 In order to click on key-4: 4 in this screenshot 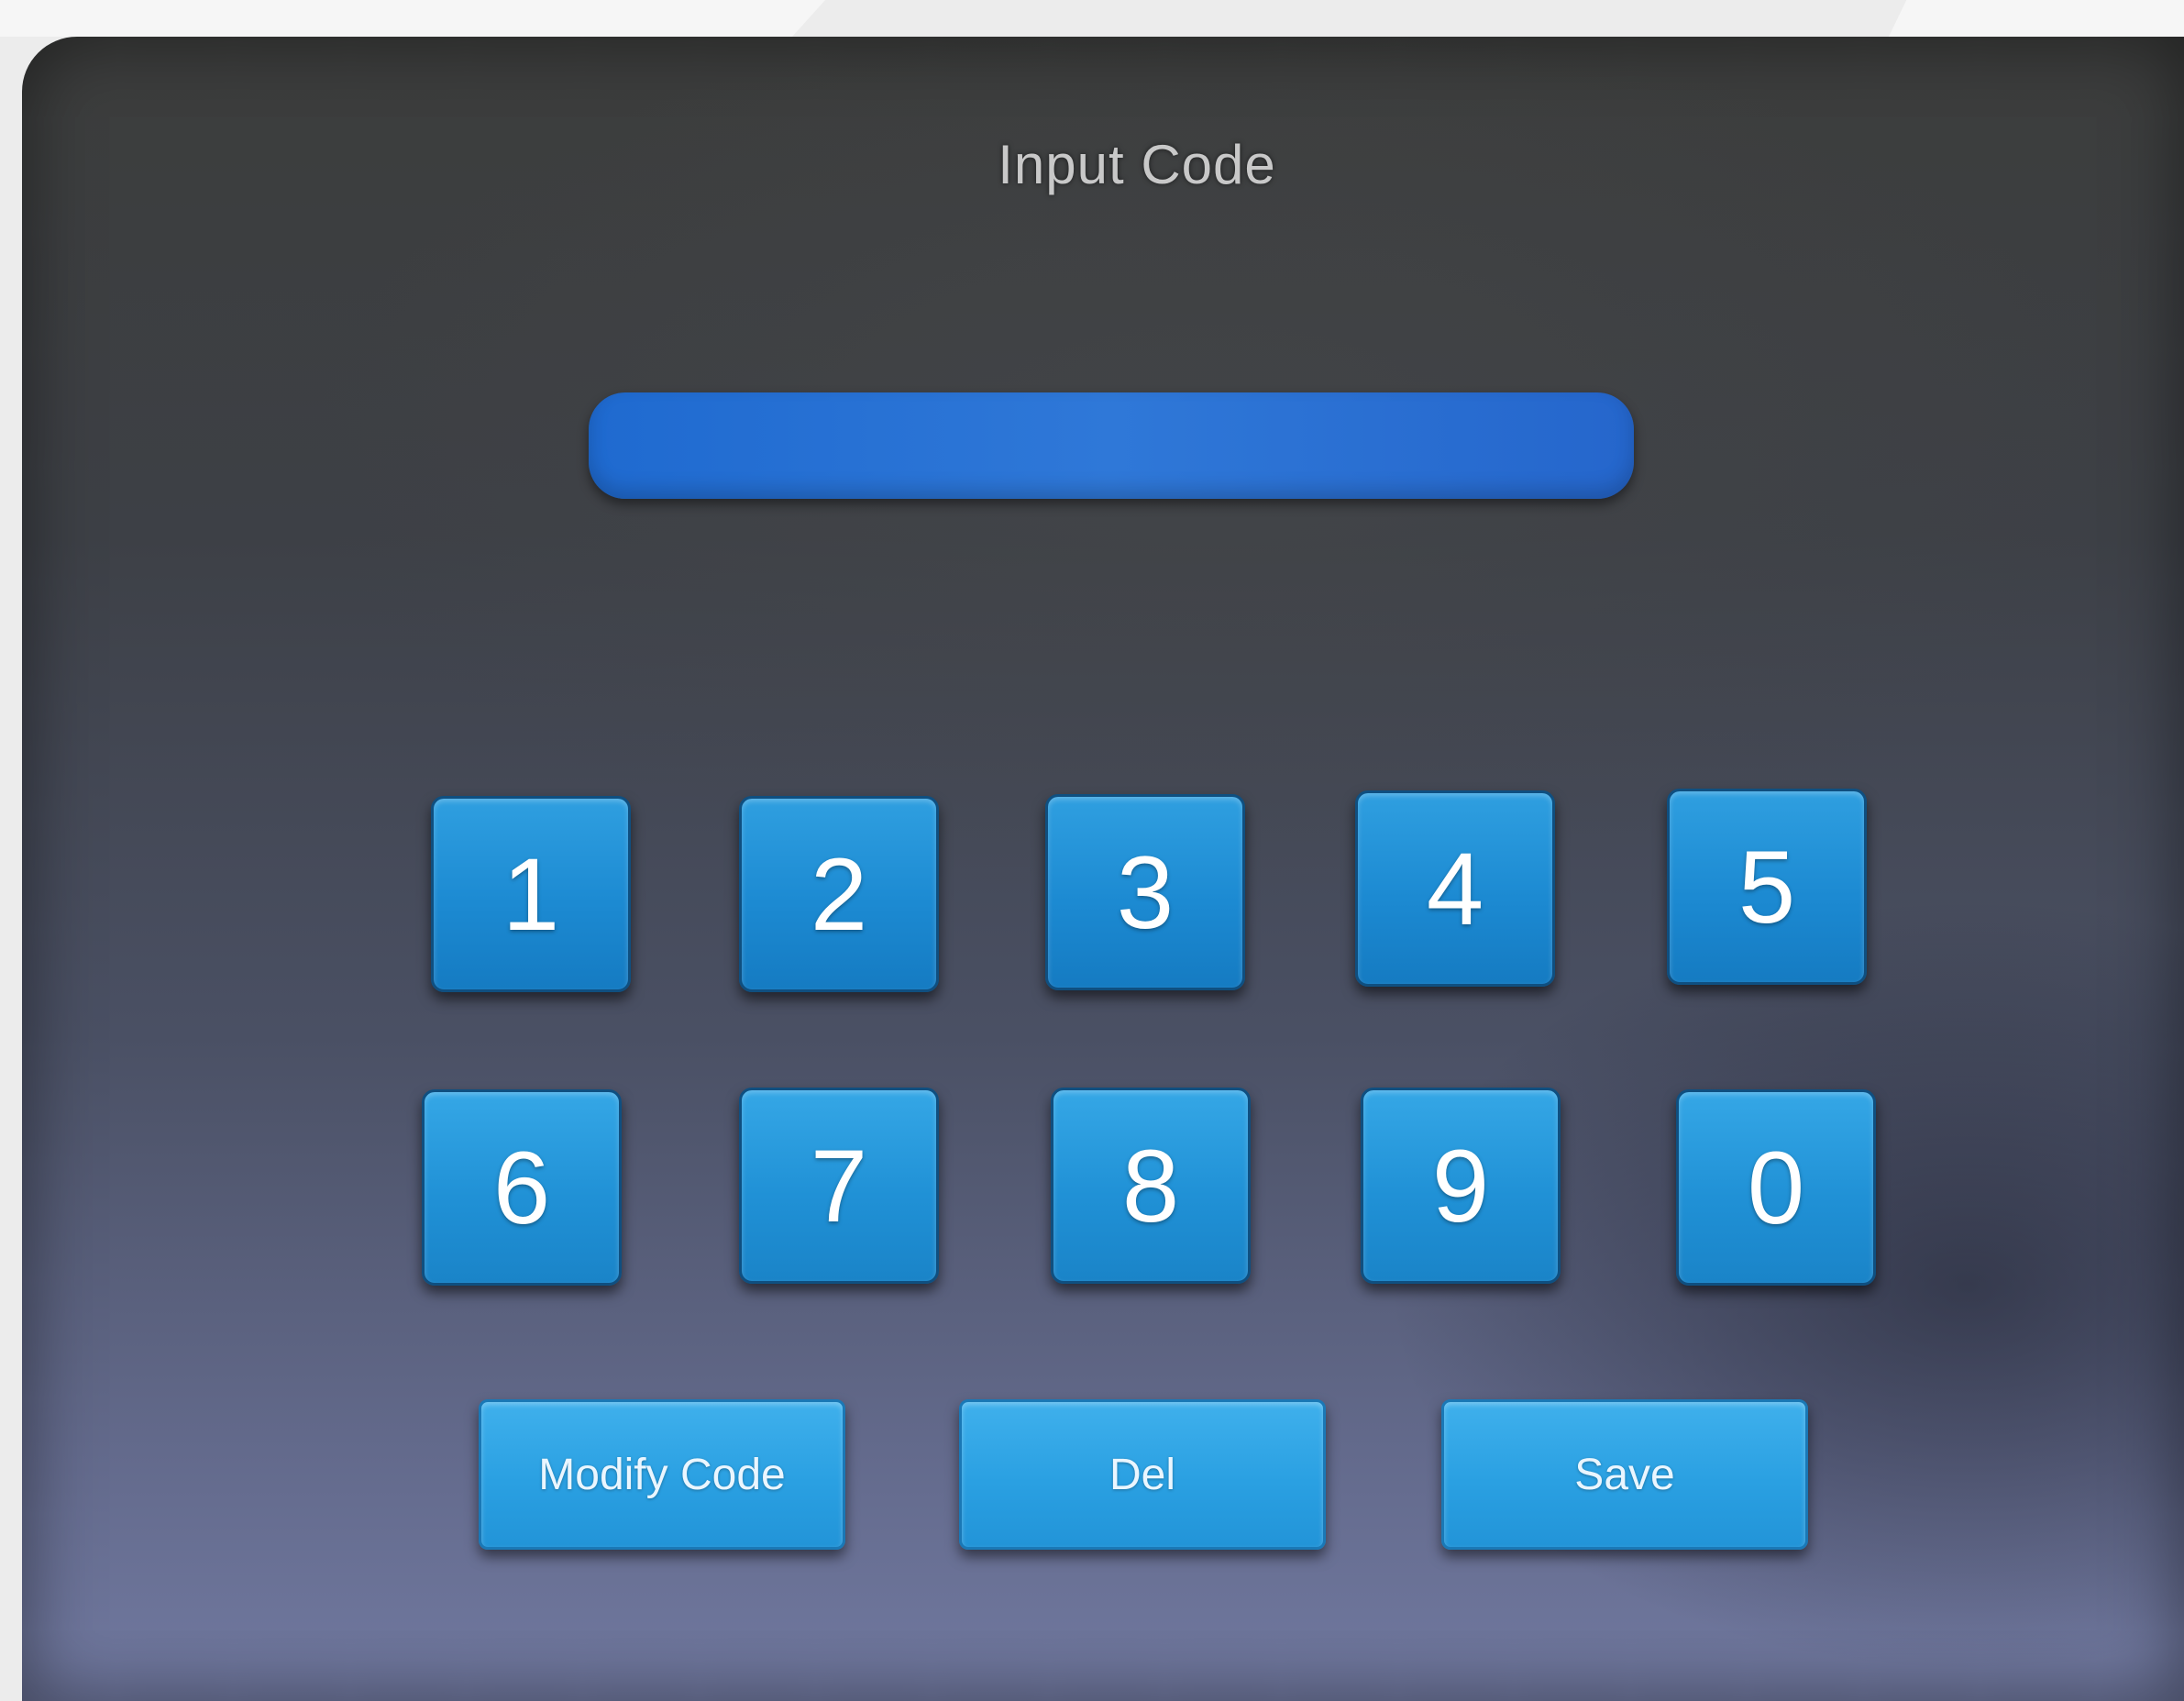, I will do `click(1455, 889)`.